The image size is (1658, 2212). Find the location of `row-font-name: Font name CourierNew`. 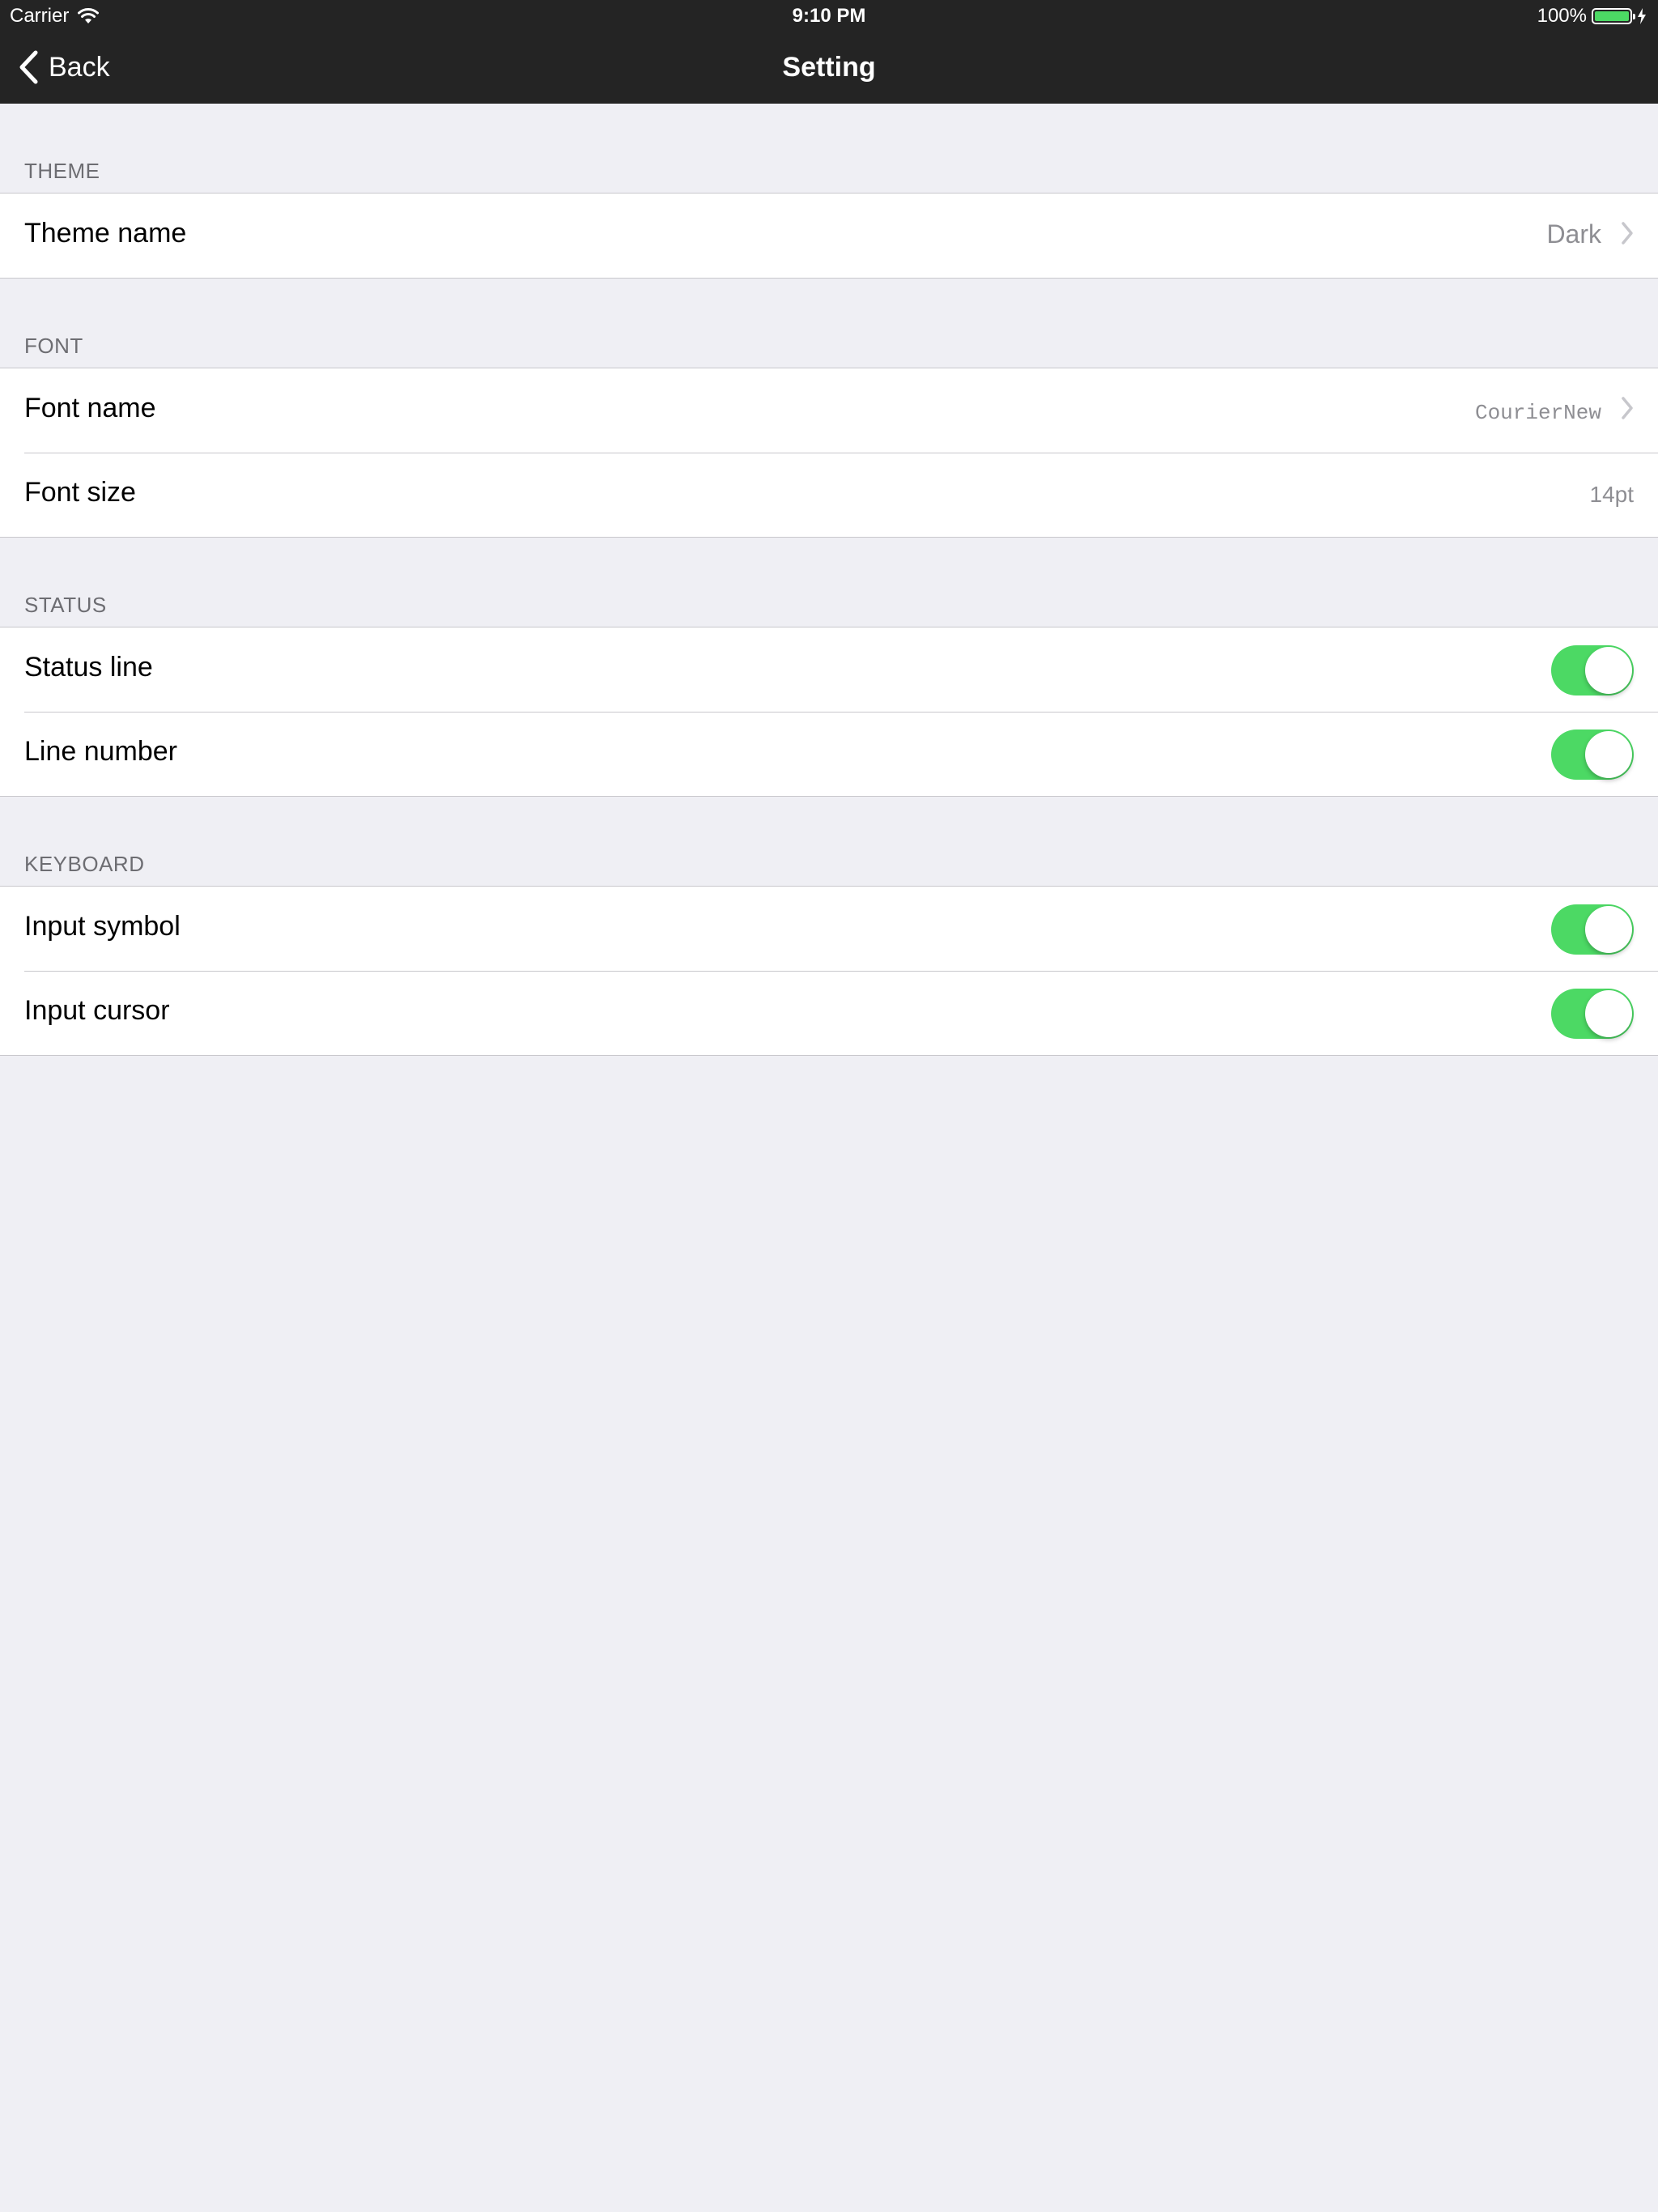

row-font-name: Font name CourierNew is located at coordinates (829, 410).